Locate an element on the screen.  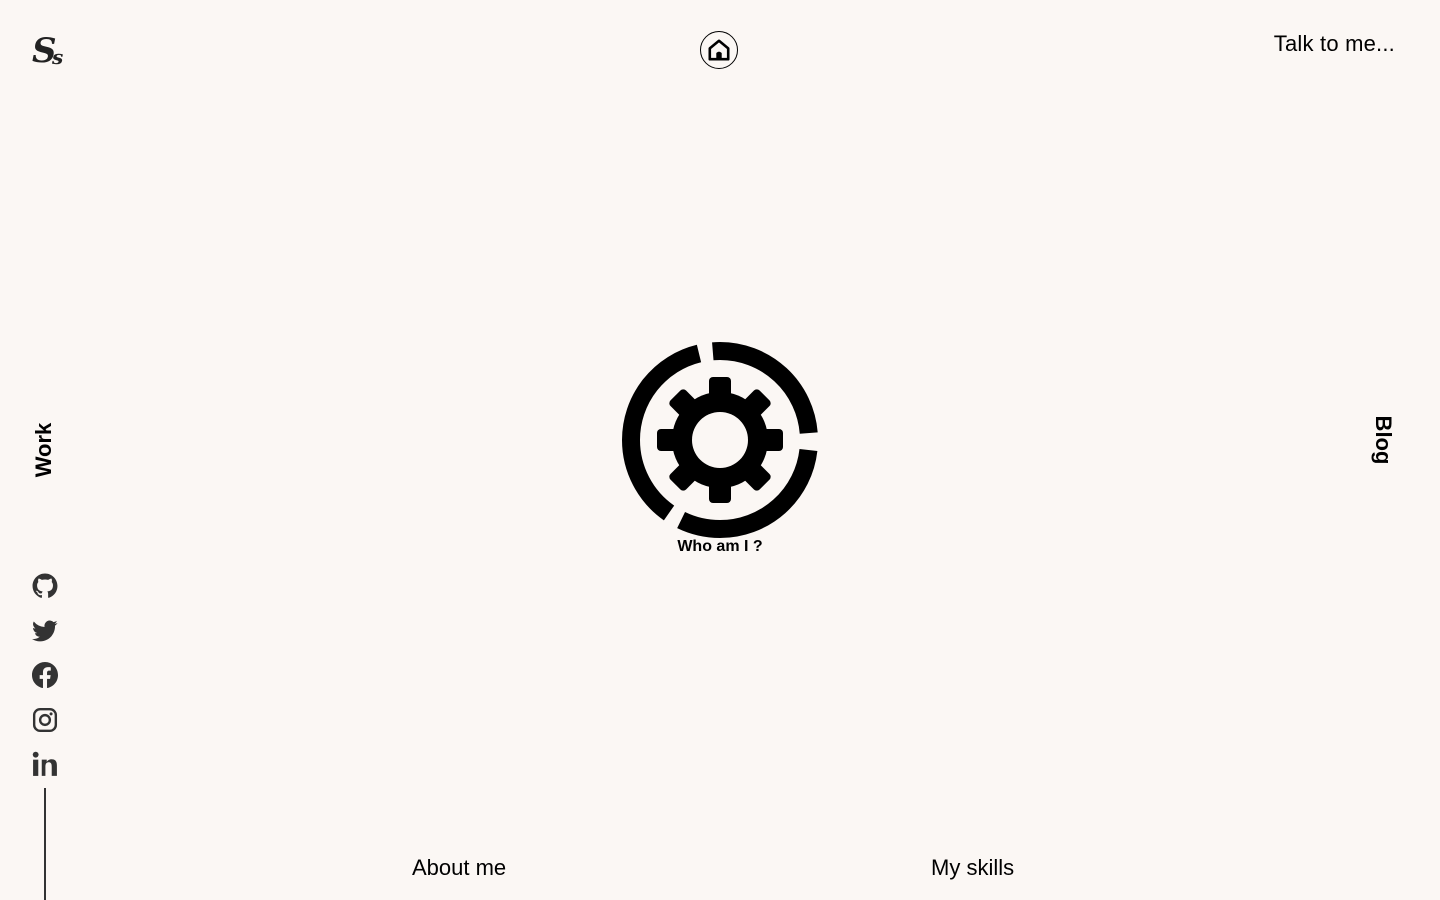
social-links is located at coordinates (45, 683).